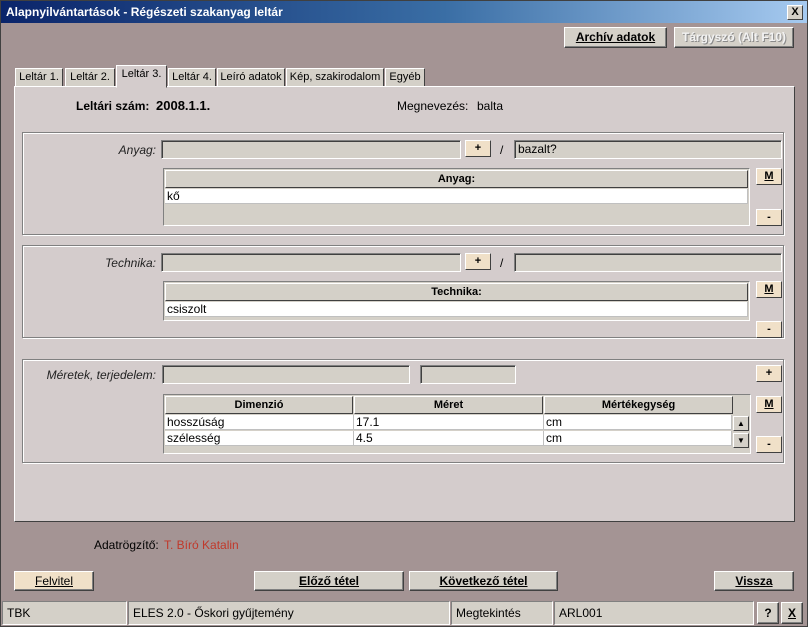  I want to click on size-column-header: Méret, so click(448, 405).